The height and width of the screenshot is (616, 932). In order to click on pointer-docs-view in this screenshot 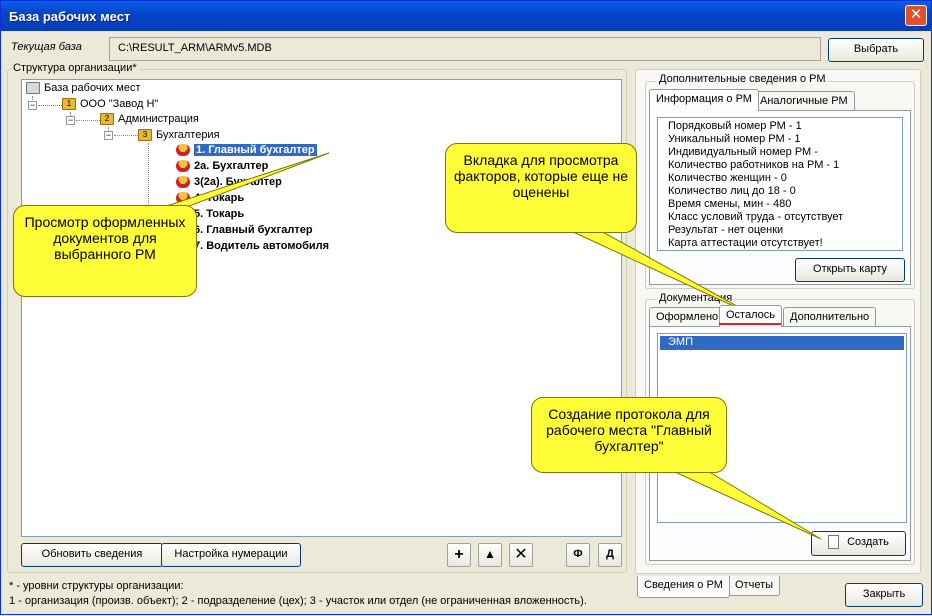, I will do `click(240, 182)`.